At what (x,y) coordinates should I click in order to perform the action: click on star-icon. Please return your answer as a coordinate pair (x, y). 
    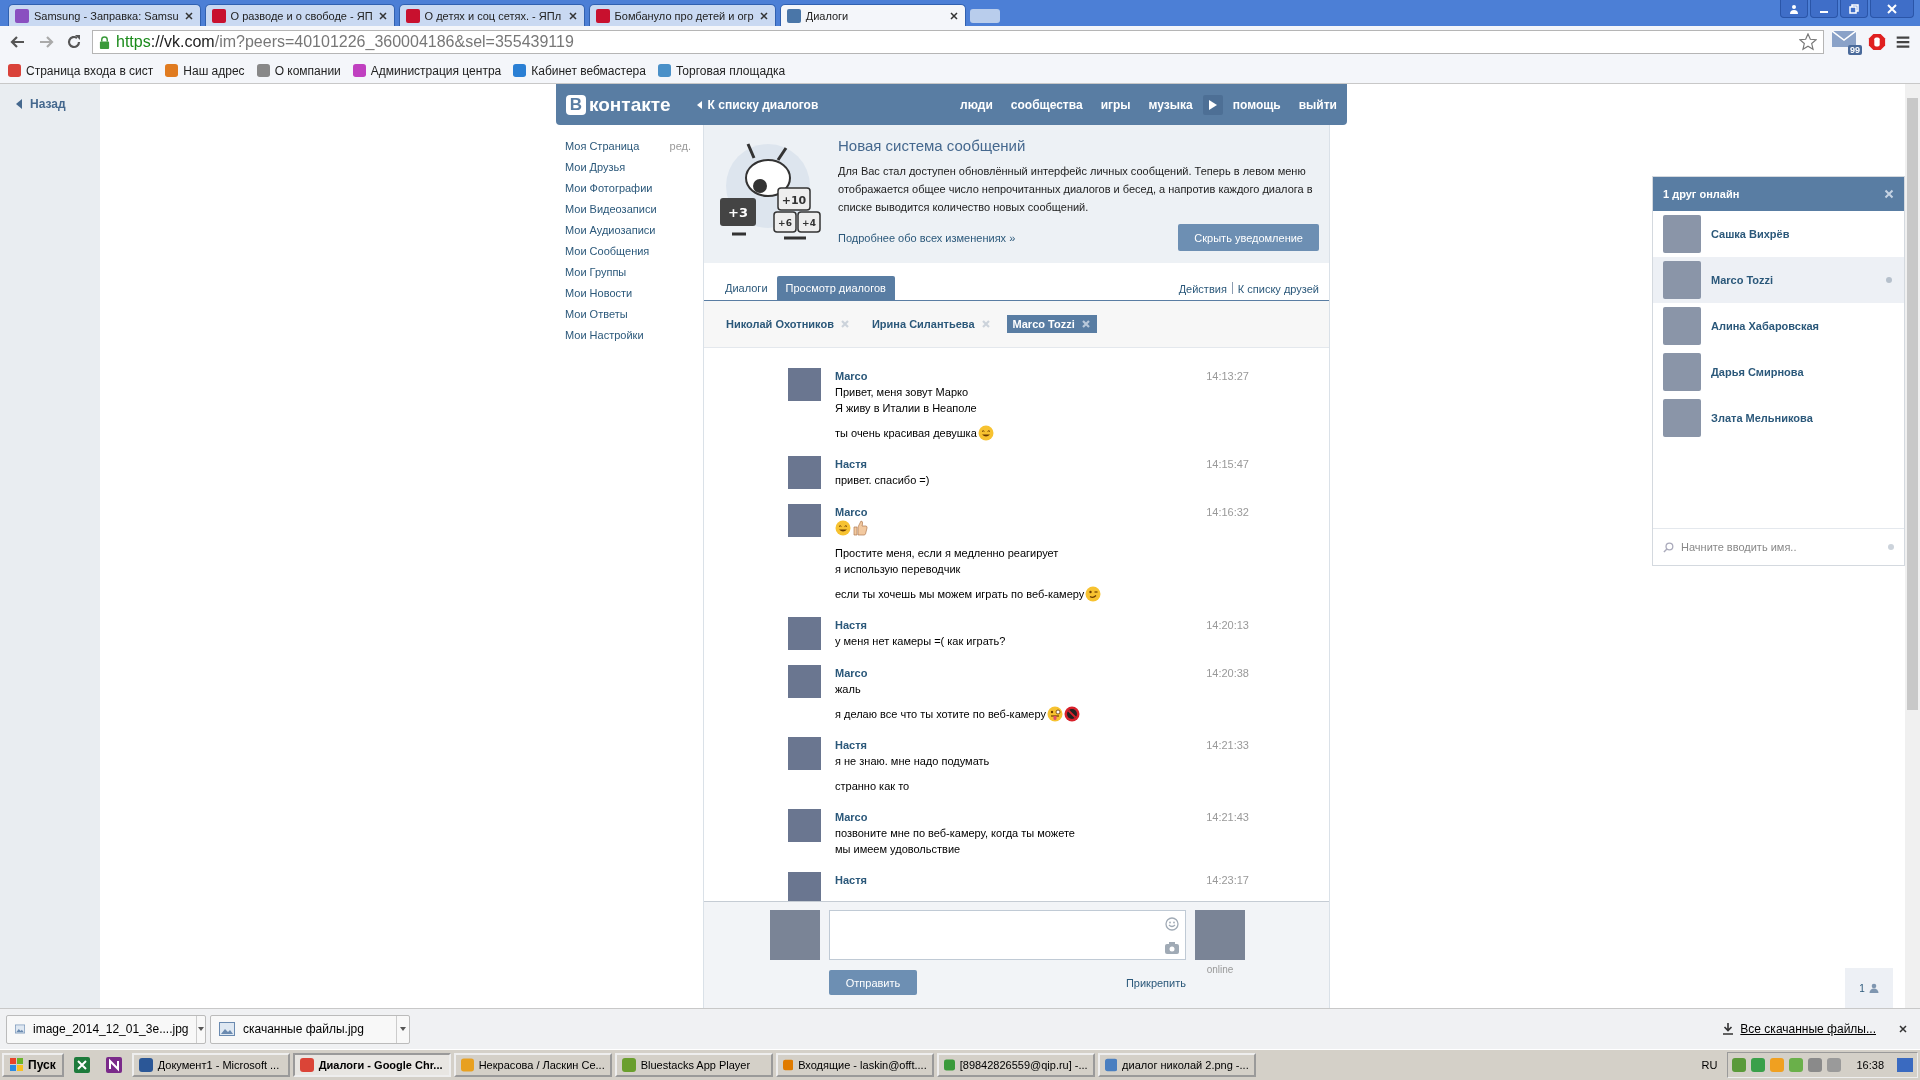
    Looking at the image, I should click on (1808, 42).